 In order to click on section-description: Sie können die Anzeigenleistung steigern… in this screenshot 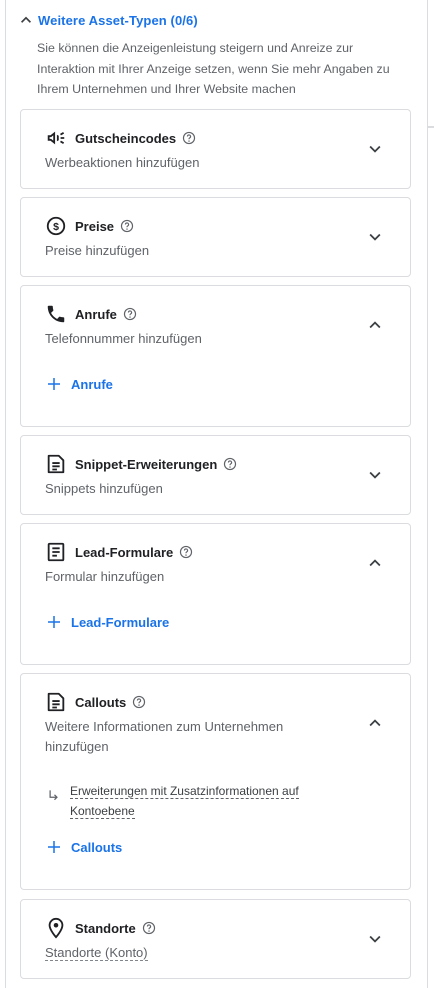, I will do `click(213, 68)`.